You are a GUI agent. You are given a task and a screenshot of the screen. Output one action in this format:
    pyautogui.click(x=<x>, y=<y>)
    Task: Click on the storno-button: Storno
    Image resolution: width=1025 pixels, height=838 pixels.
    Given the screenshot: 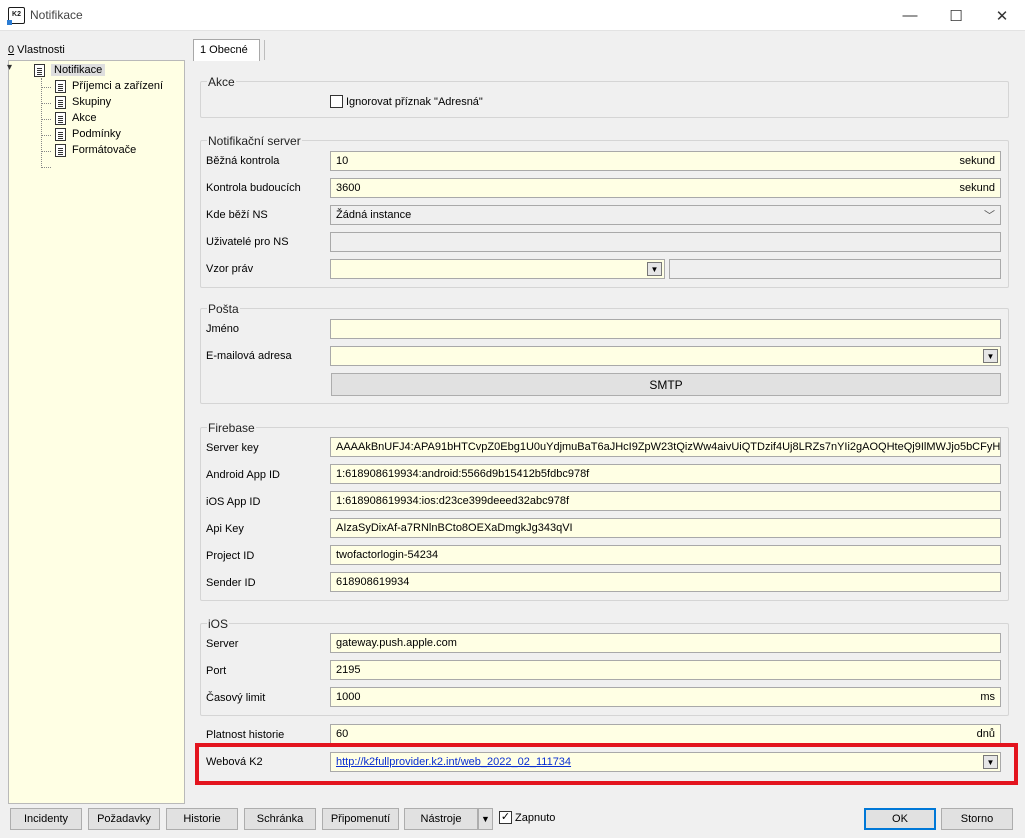 What is the action you would take?
    pyautogui.click(x=977, y=819)
    